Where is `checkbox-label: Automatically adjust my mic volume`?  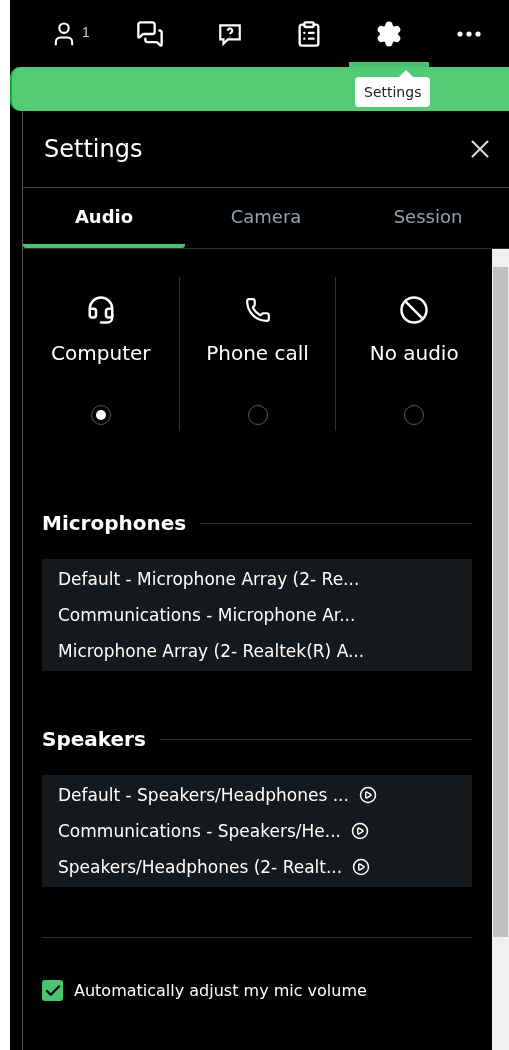 checkbox-label: Automatically adjust my mic volume is located at coordinates (220, 990).